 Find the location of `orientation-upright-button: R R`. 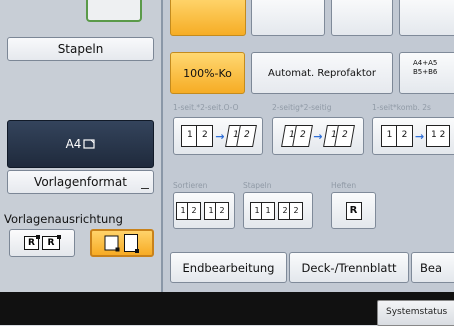

orientation-upright-button: R R is located at coordinates (42, 243).